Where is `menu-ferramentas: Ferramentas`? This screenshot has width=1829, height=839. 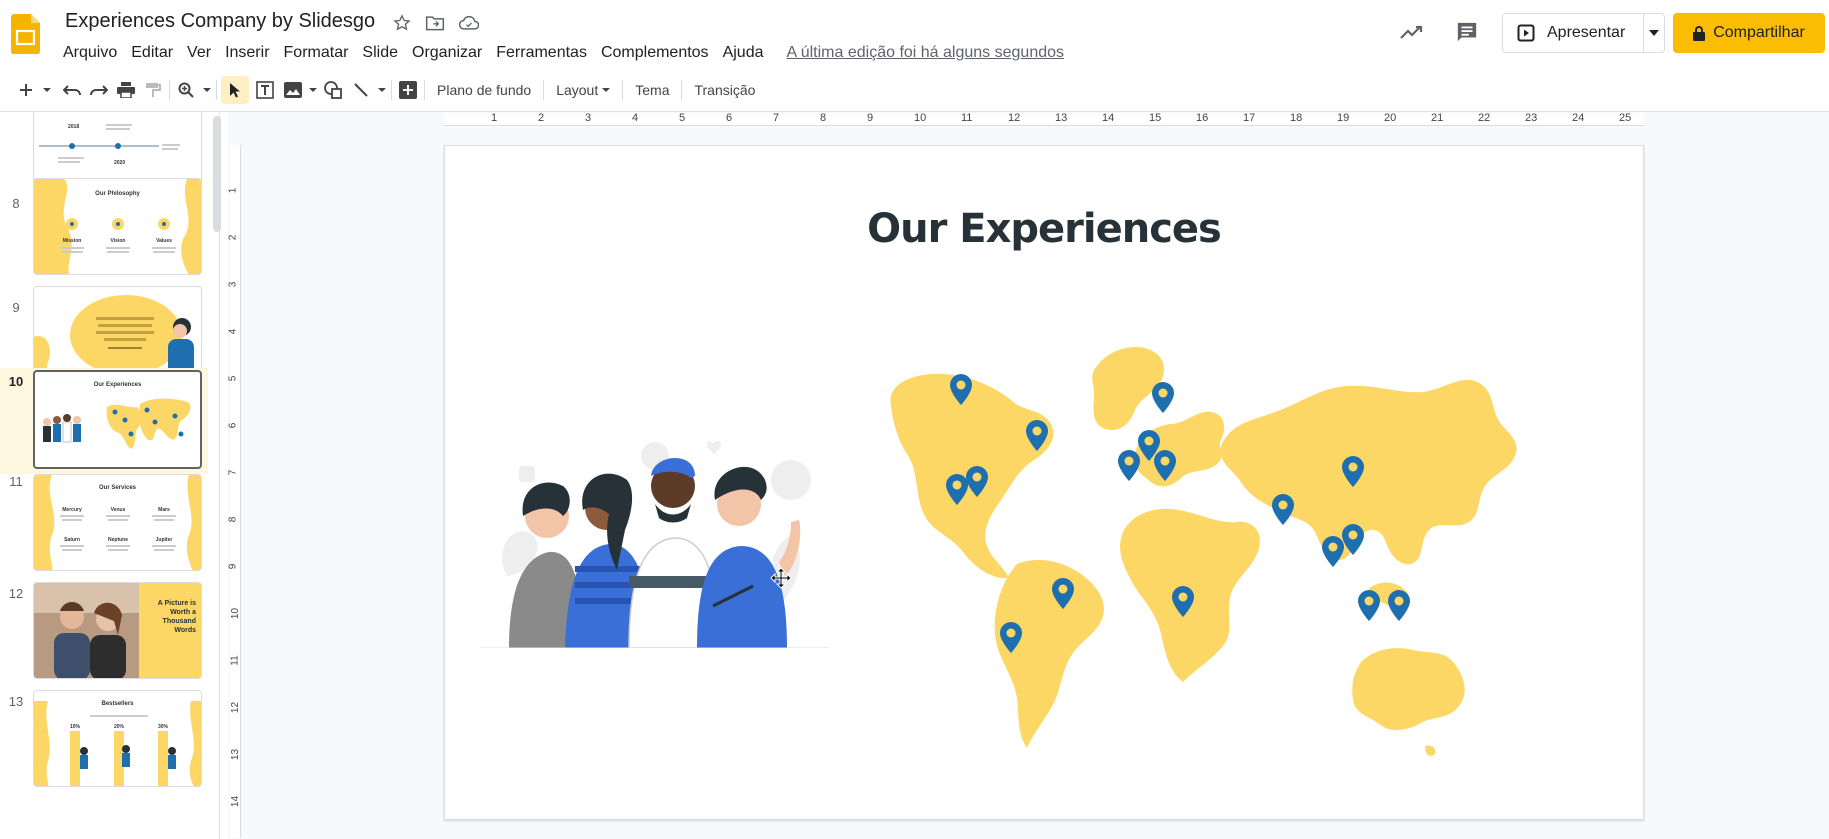 menu-ferramentas: Ferramentas is located at coordinates (541, 53).